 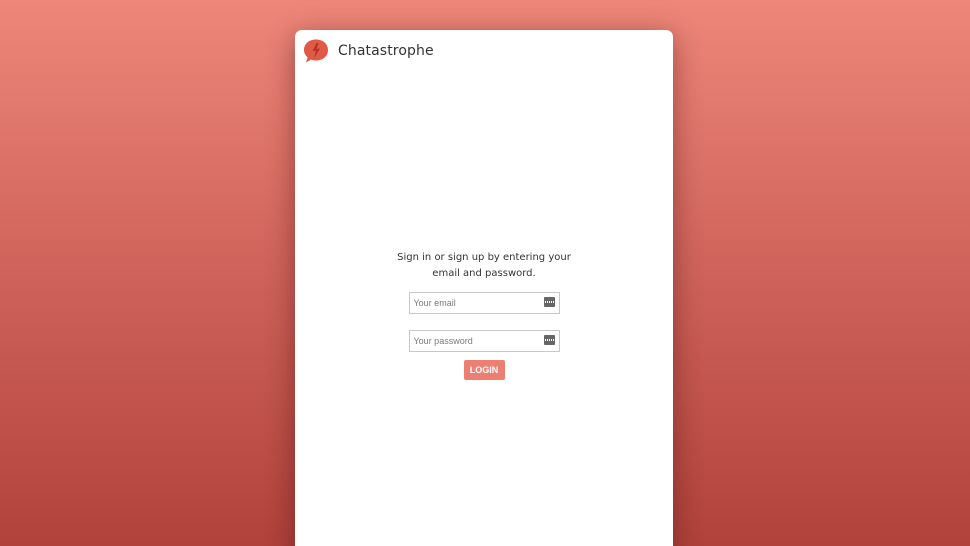 What do you see at coordinates (316, 51) in the screenshot?
I see `speech-bubble-logo-icon` at bounding box center [316, 51].